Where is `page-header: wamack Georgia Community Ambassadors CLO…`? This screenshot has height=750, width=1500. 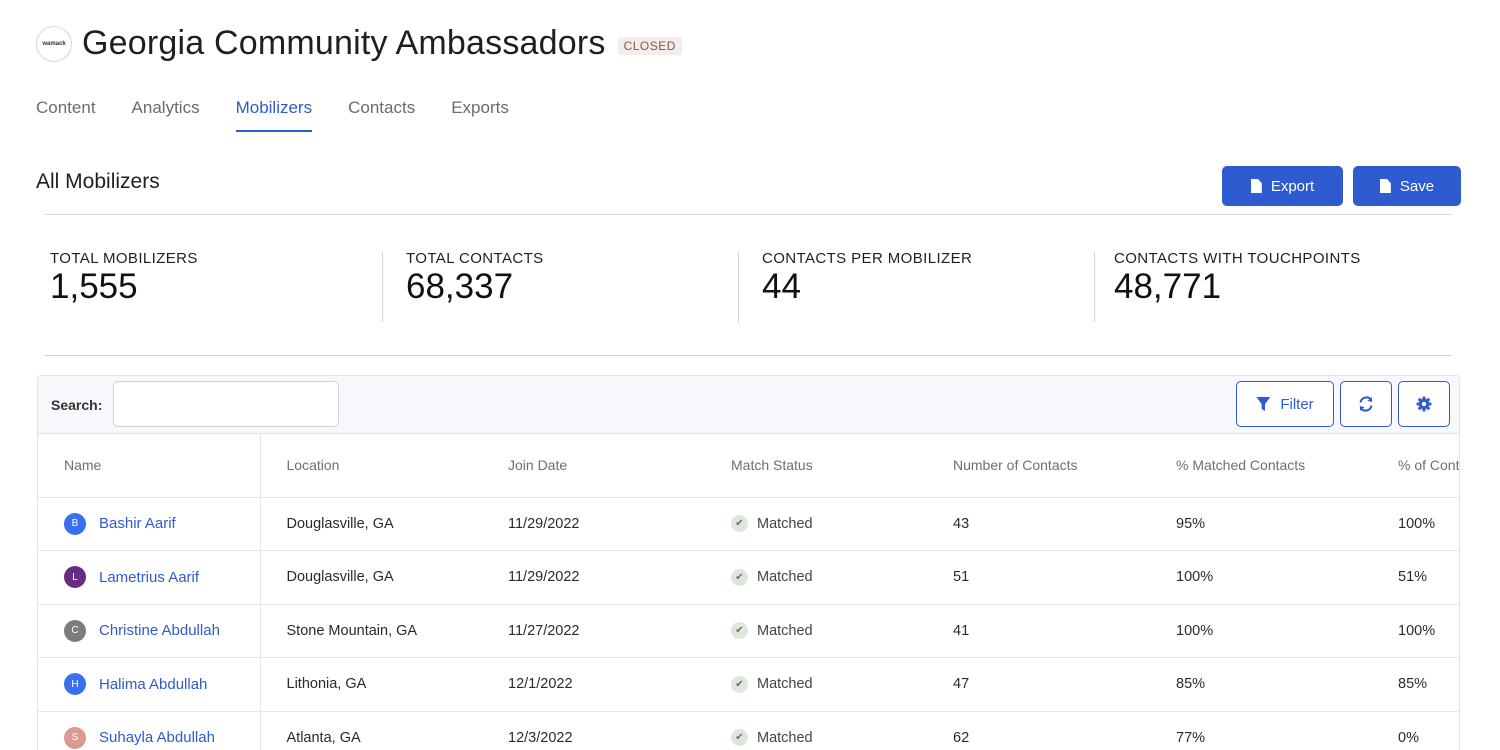 page-header: wamack Georgia Community Ambassadors CLO… is located at coordinates (359, 43).